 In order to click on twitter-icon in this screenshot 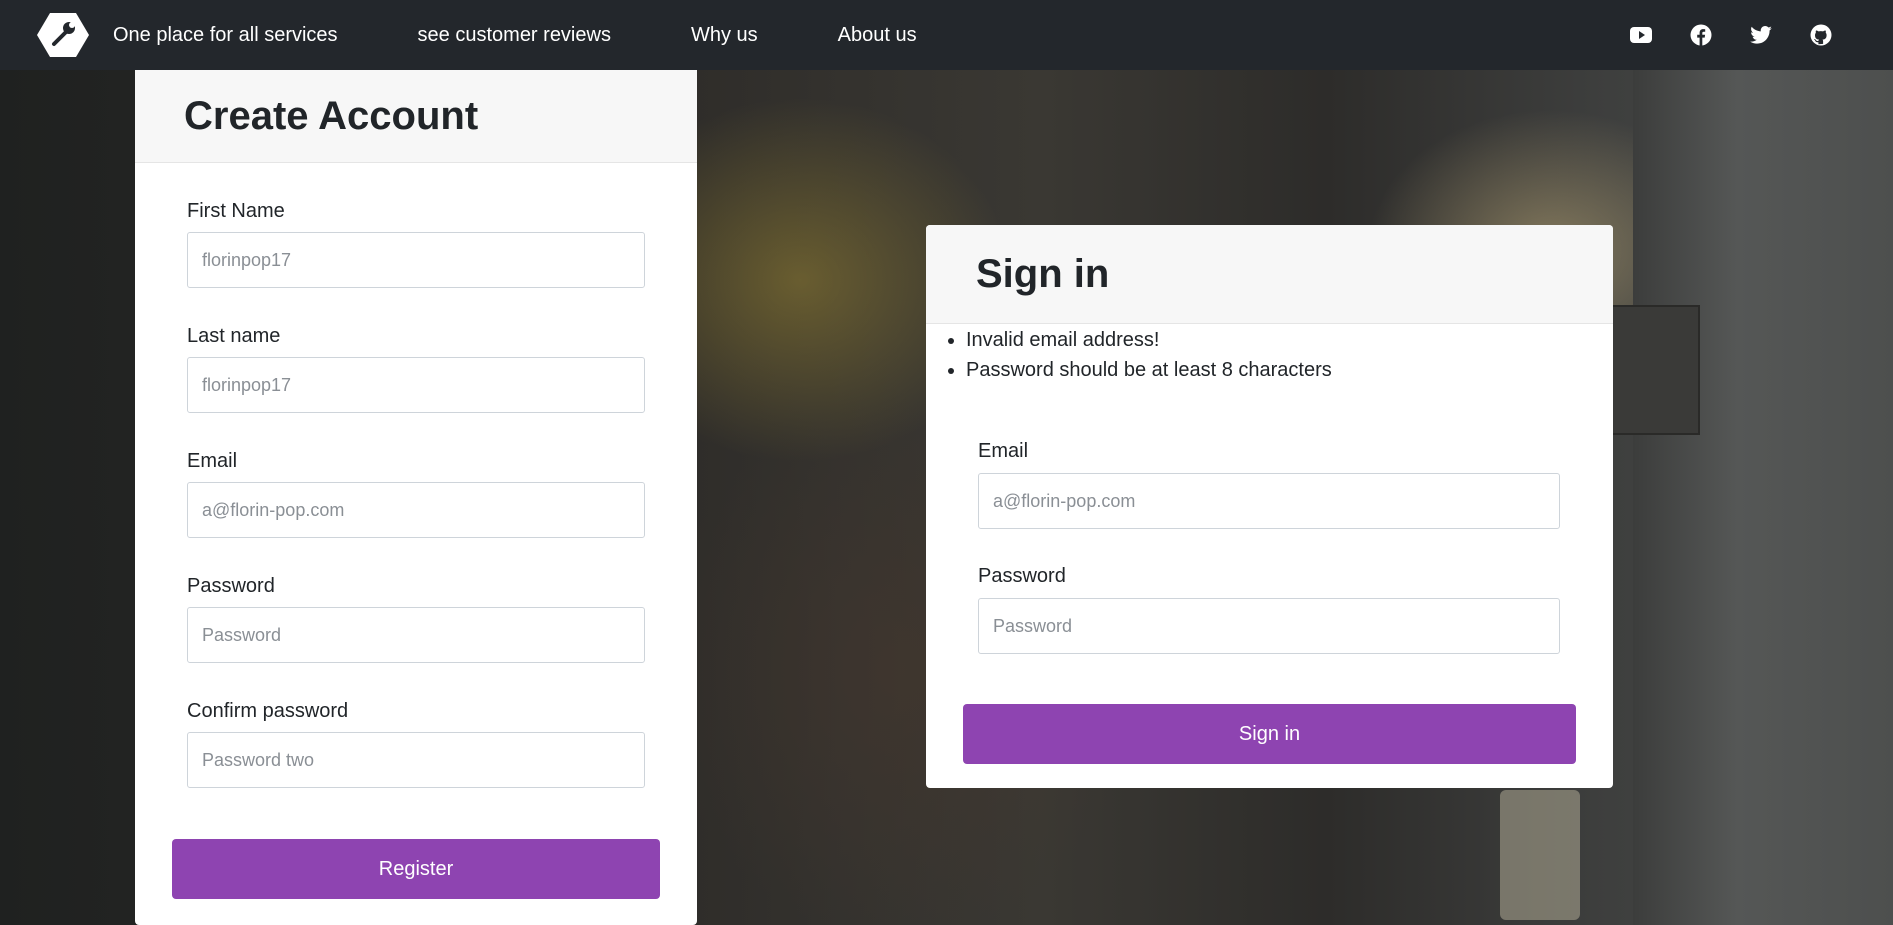, I will do `click(1761, 35)`.